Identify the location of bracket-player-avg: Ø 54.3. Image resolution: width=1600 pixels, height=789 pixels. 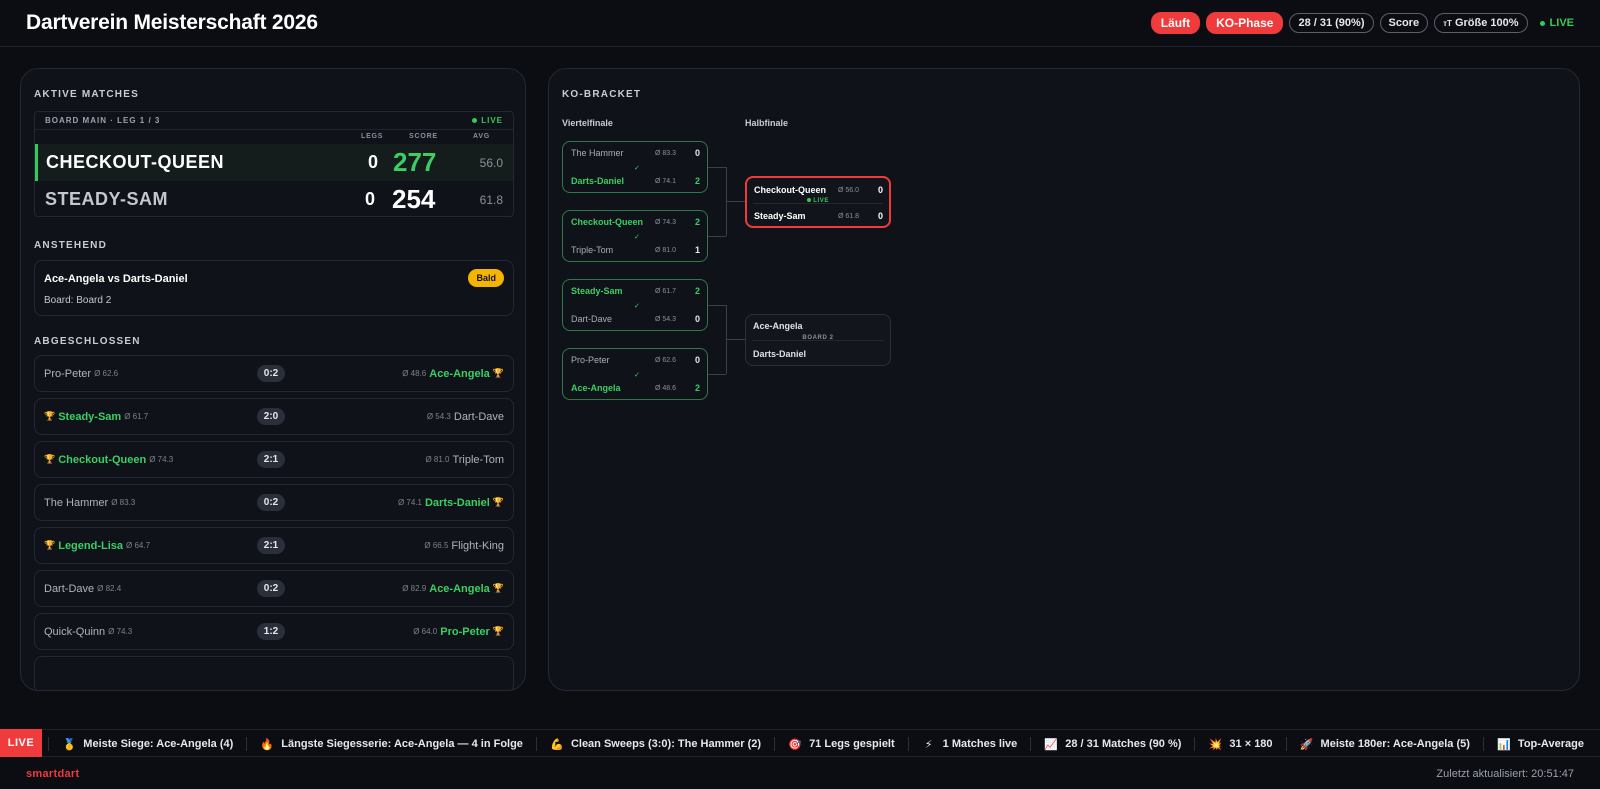
(666, 319).